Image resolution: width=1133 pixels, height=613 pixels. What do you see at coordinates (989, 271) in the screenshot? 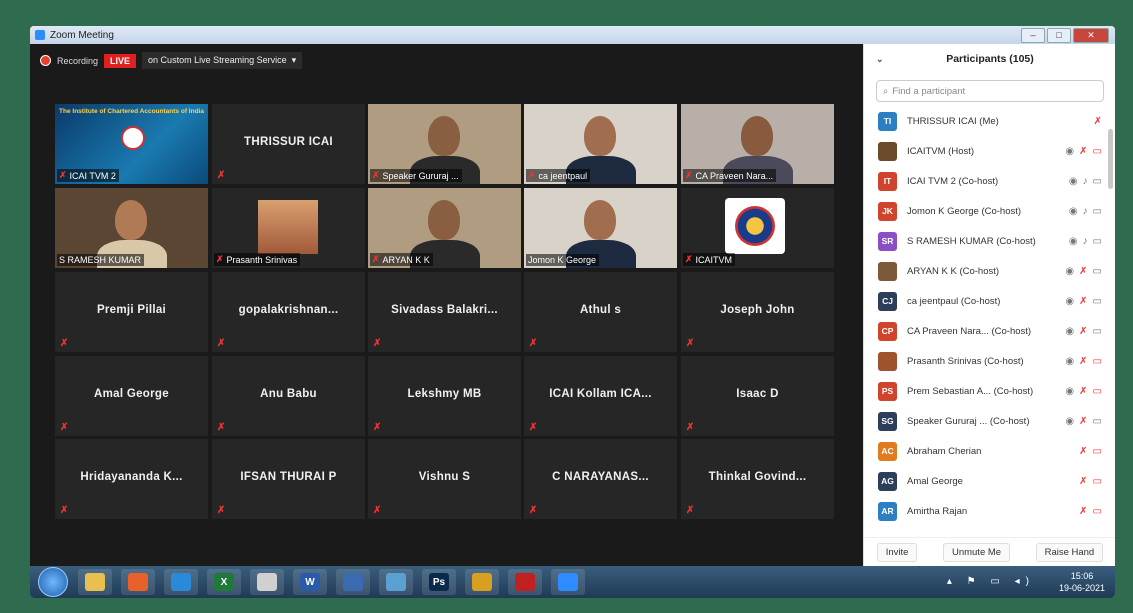
I see `participant-row: ARYAN K K (Co-host) ◉ ✗ ▭` at bounding box center [989, 271].